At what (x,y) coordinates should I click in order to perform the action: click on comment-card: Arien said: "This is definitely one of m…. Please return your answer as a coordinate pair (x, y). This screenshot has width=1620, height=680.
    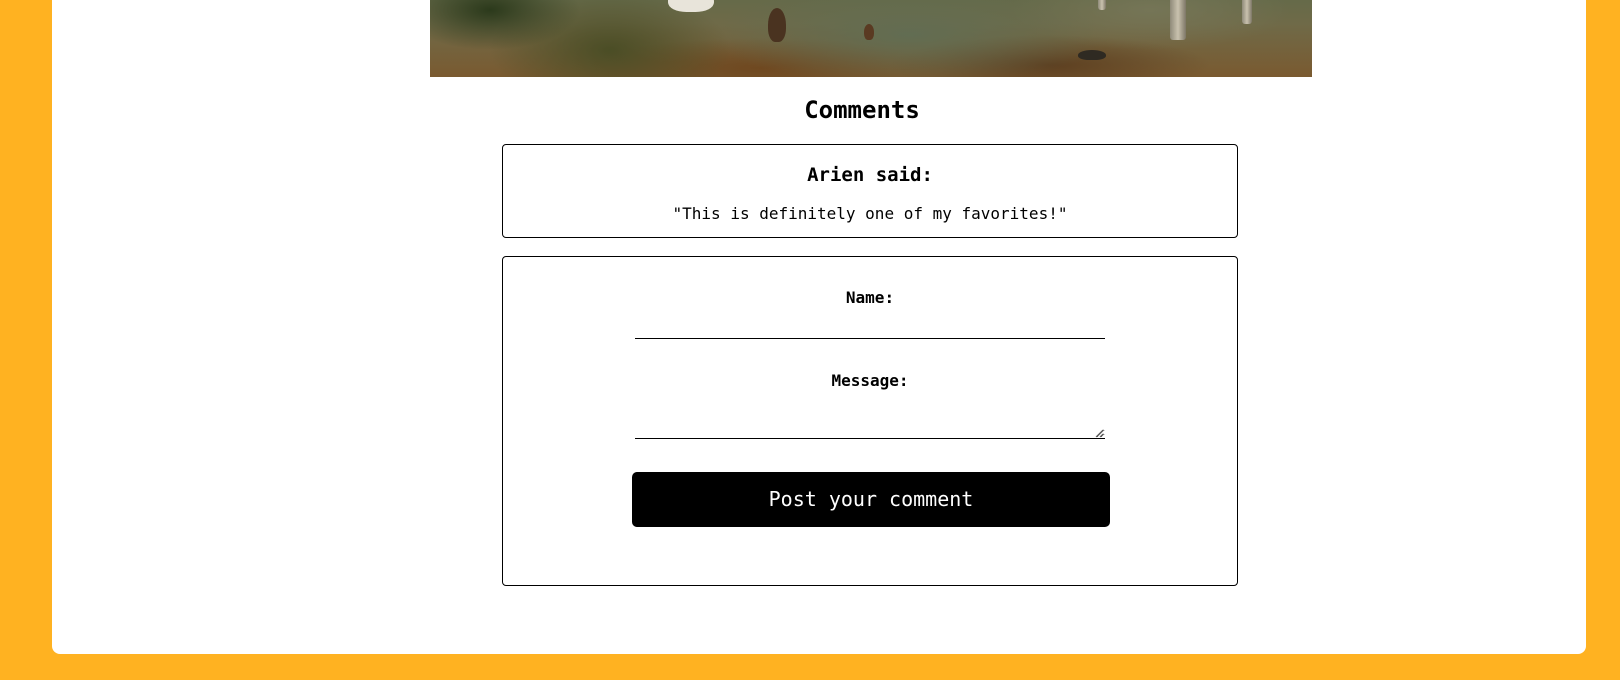
    Looking at the image, I should click on (870, 191).